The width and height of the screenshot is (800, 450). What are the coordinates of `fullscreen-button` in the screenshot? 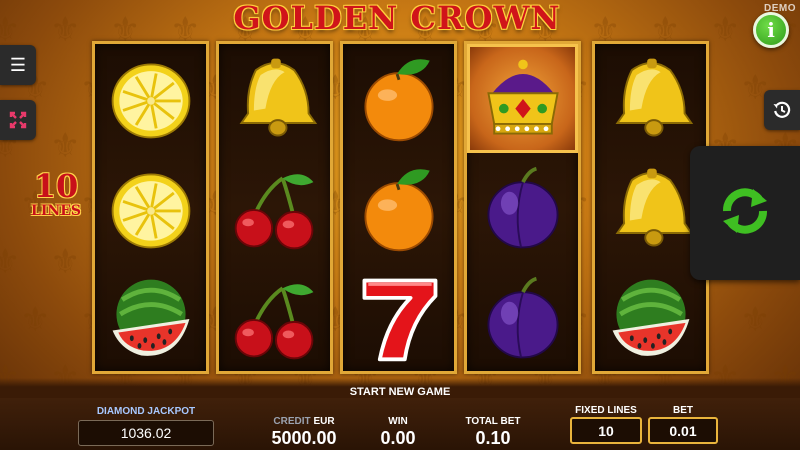 It's located at (18, 120).